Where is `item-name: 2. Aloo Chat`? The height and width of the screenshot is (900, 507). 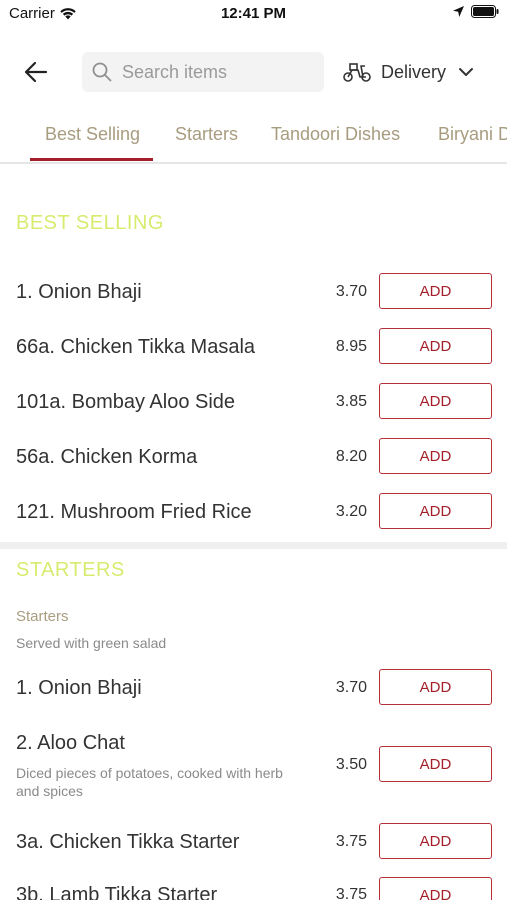 item-name: 2. Aloo Chat is located at coordinates (70, 743).